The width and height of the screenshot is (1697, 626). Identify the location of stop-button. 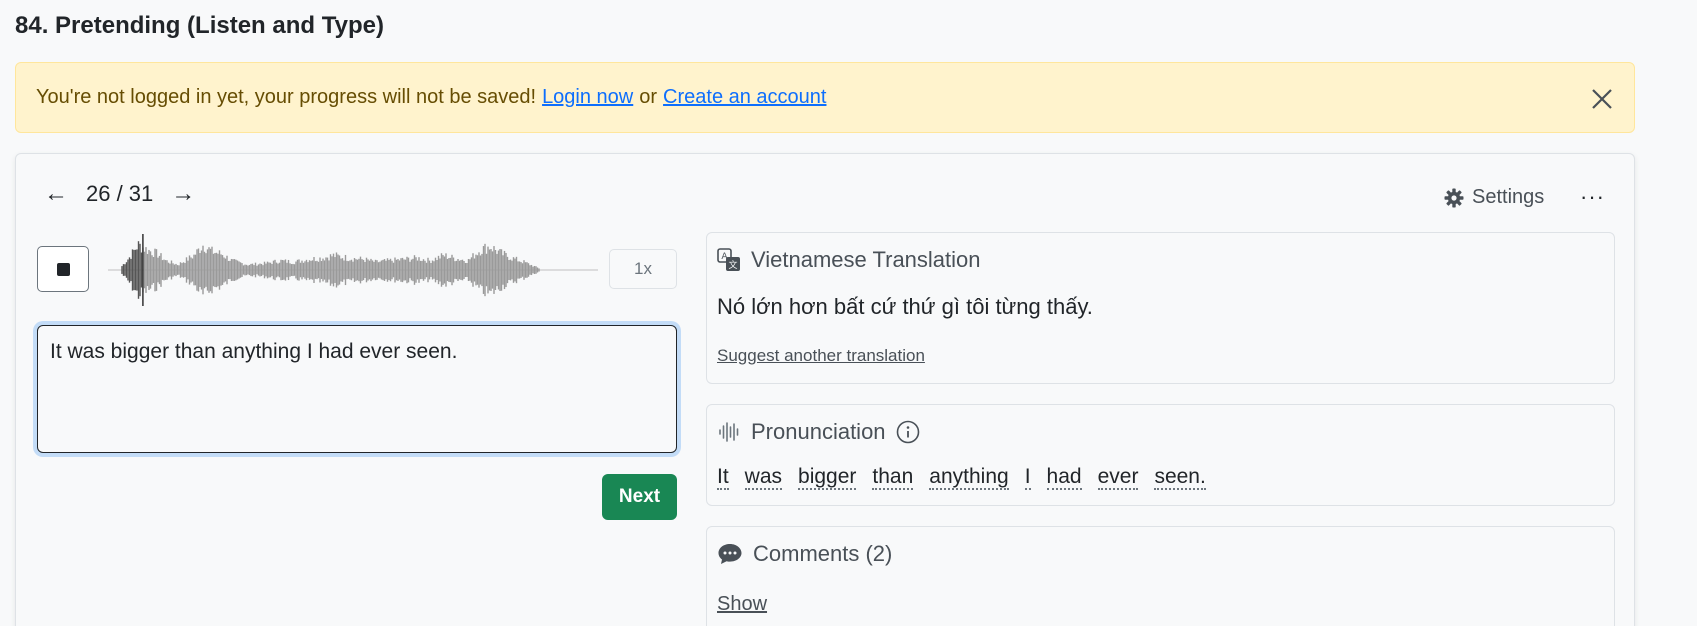
(63, 269).